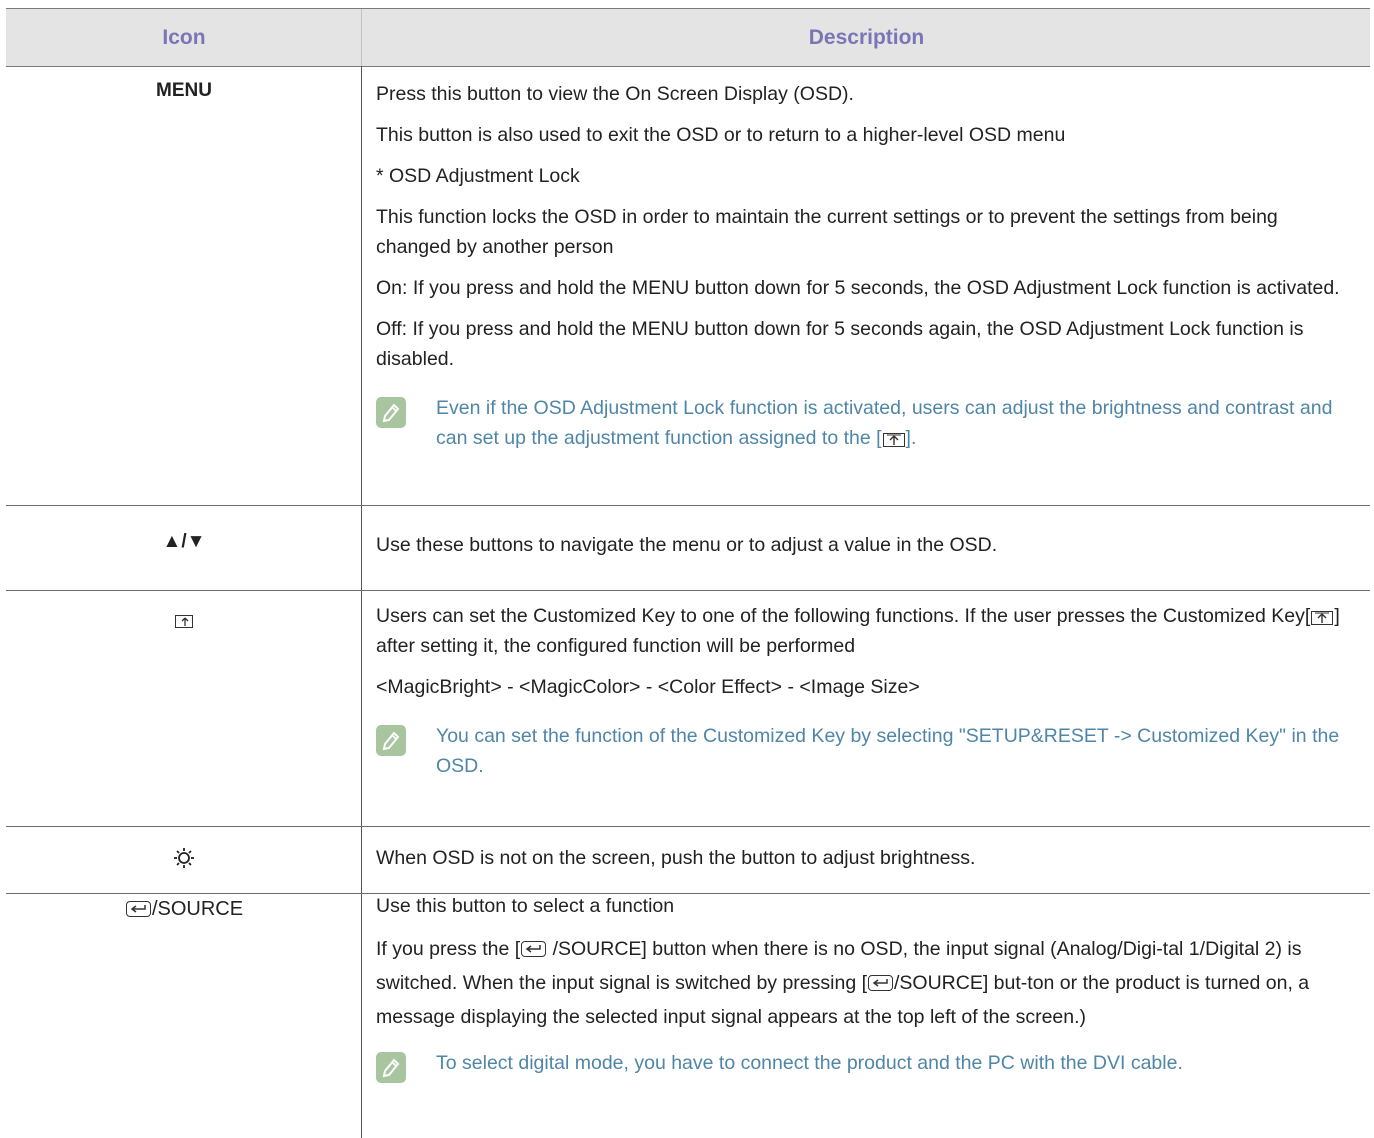 The width and height of the screenshot is (1374, 1138). What do you see at coordinates (525, 906) in the screenshot?
I see `paragraph: Use this button to select a function` at bounding box center [525, 906].